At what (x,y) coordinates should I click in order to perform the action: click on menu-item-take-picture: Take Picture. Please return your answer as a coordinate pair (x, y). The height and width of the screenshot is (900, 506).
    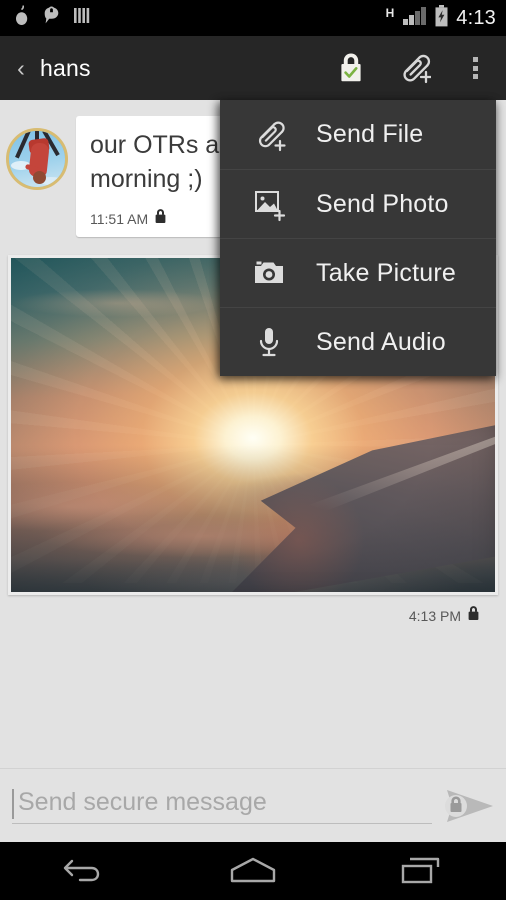
    Looking at the image, I should click on (358, 272).